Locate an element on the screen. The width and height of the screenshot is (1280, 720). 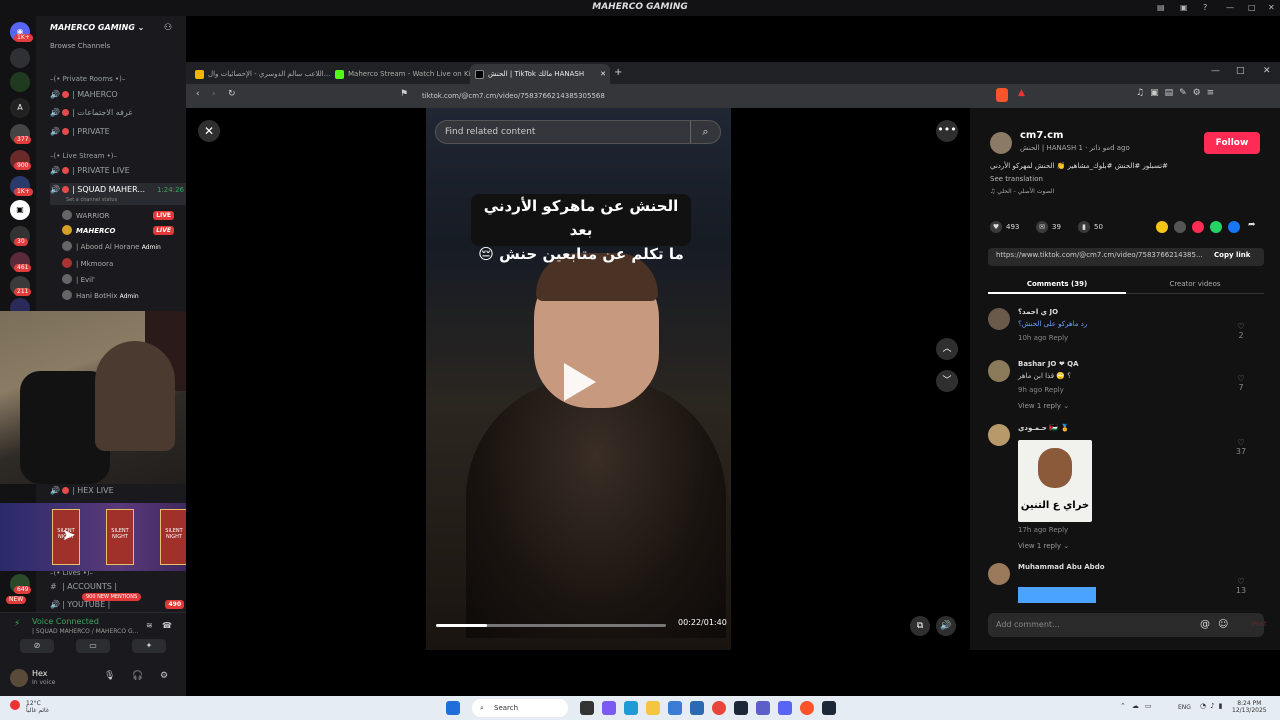
server-icon: ▣ is located at coordinates (20, 210).